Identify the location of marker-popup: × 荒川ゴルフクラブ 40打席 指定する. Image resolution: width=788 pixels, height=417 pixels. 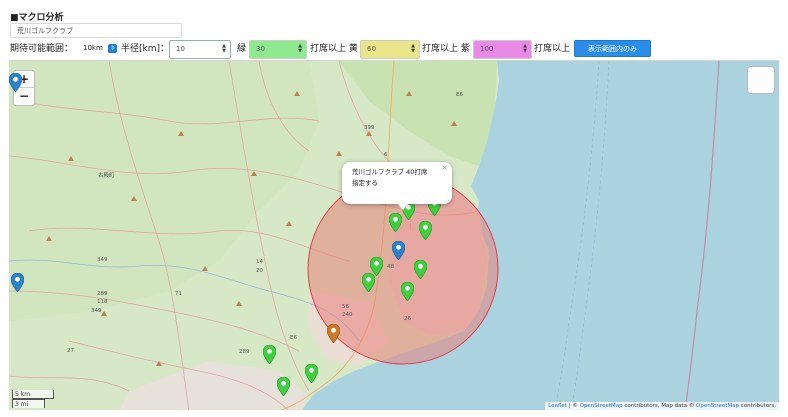
(397, 183).